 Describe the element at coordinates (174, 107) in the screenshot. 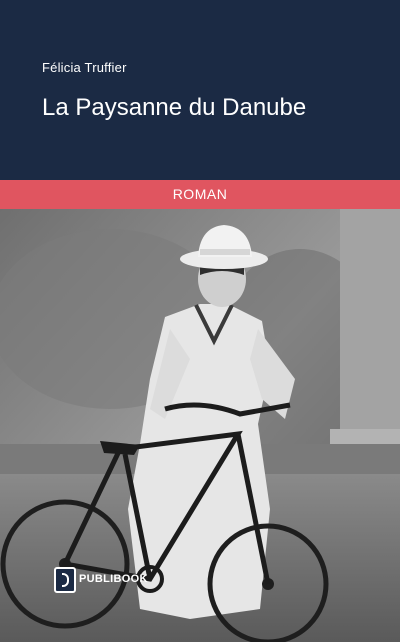

I see `book-title: La Paysanne du Danube` at that location.